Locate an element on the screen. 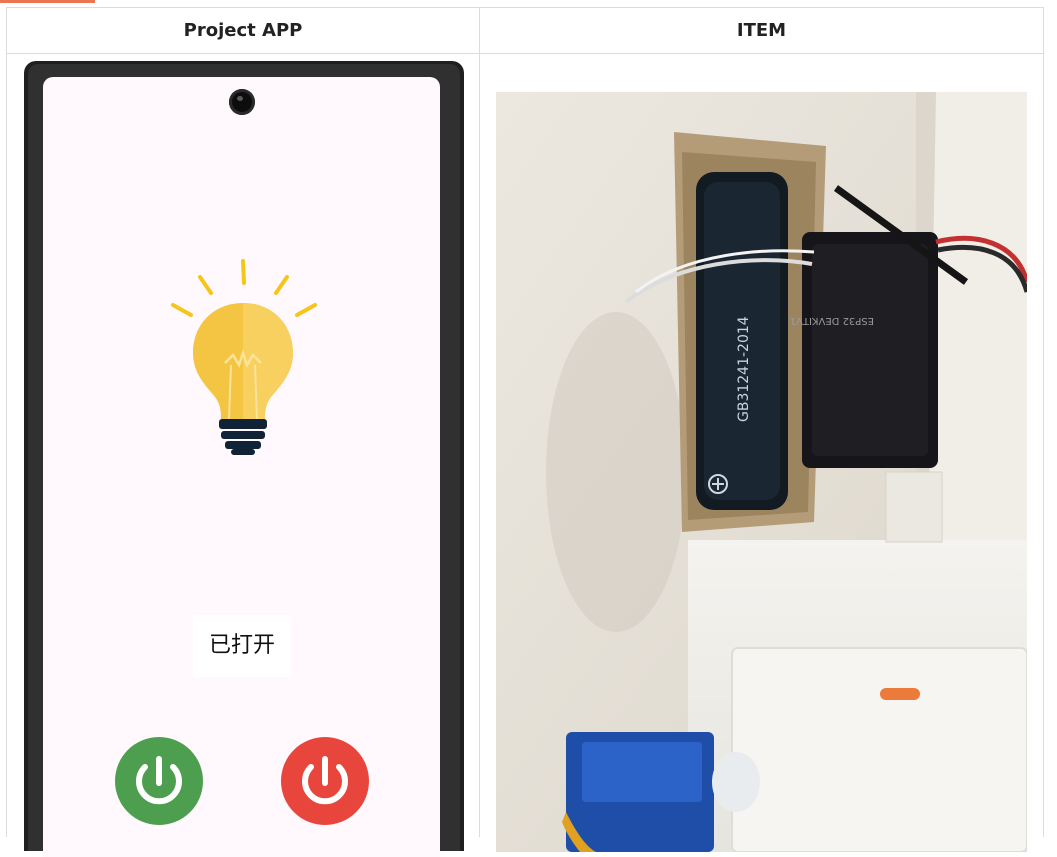  power-on-button is located at coordinates (159, 781).